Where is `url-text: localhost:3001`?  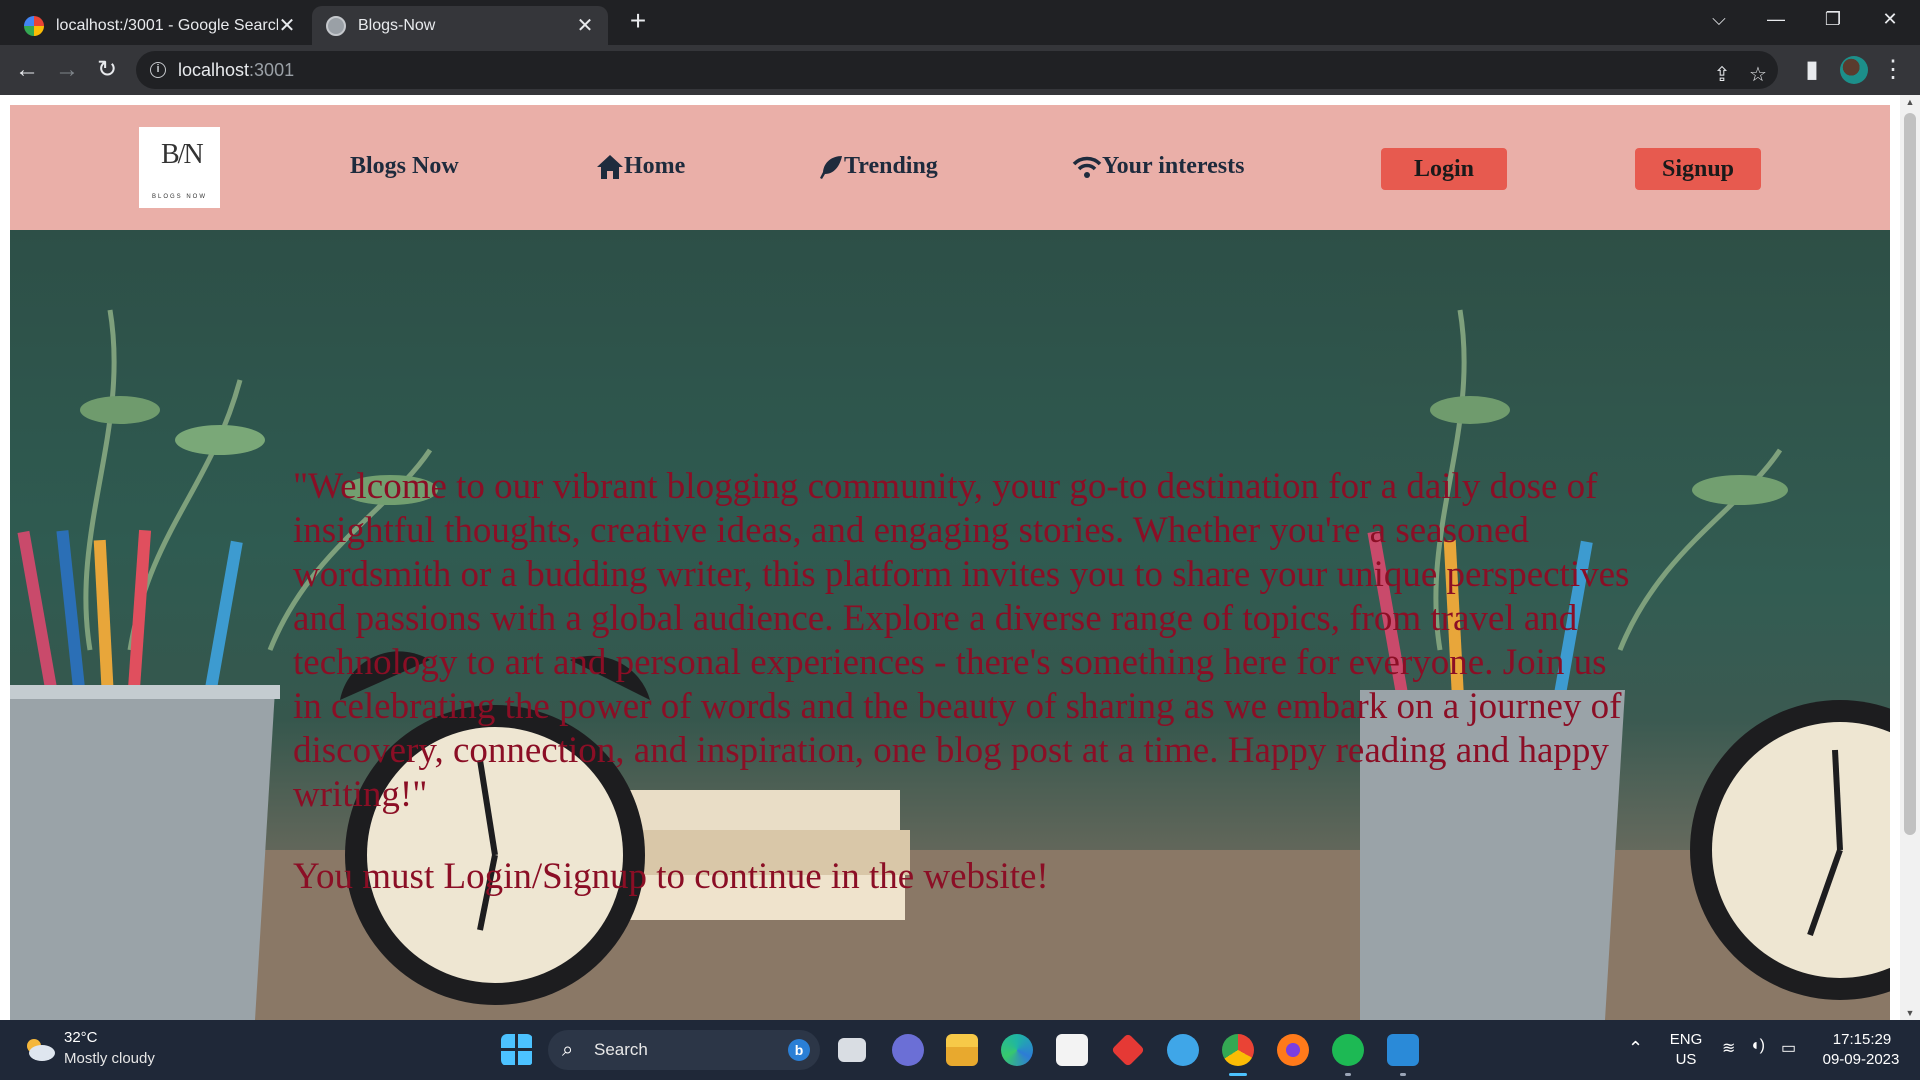 url-text: localhost:3001 is located at coordinates (236, 70).